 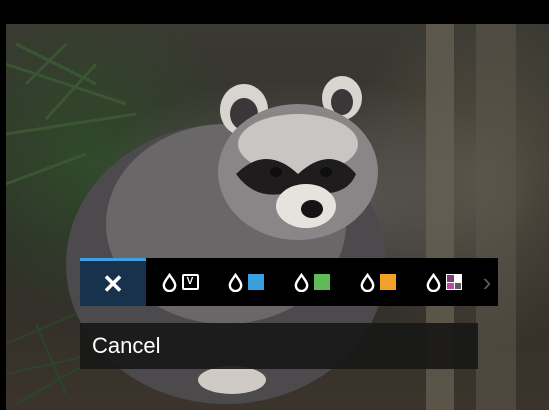 I want to click on close-icon: ✕, so click(x=113, y=283).